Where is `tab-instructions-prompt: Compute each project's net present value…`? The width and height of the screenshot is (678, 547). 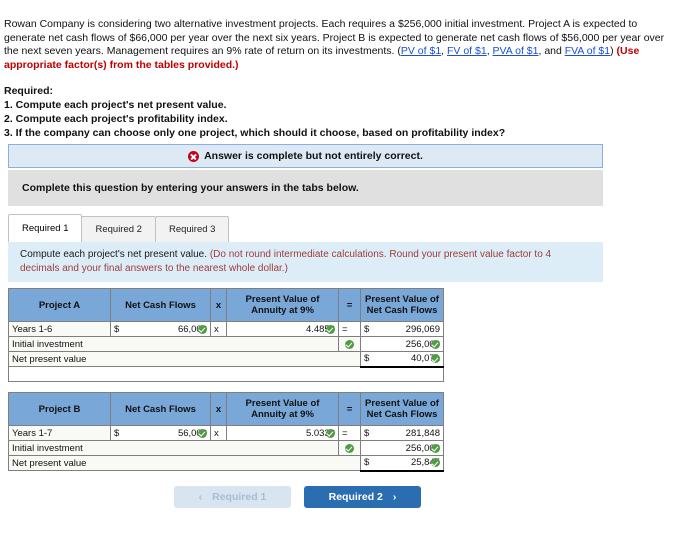
tab-instructions-prompt: Compute each project's net present value… is located at coordinates (114, 254).